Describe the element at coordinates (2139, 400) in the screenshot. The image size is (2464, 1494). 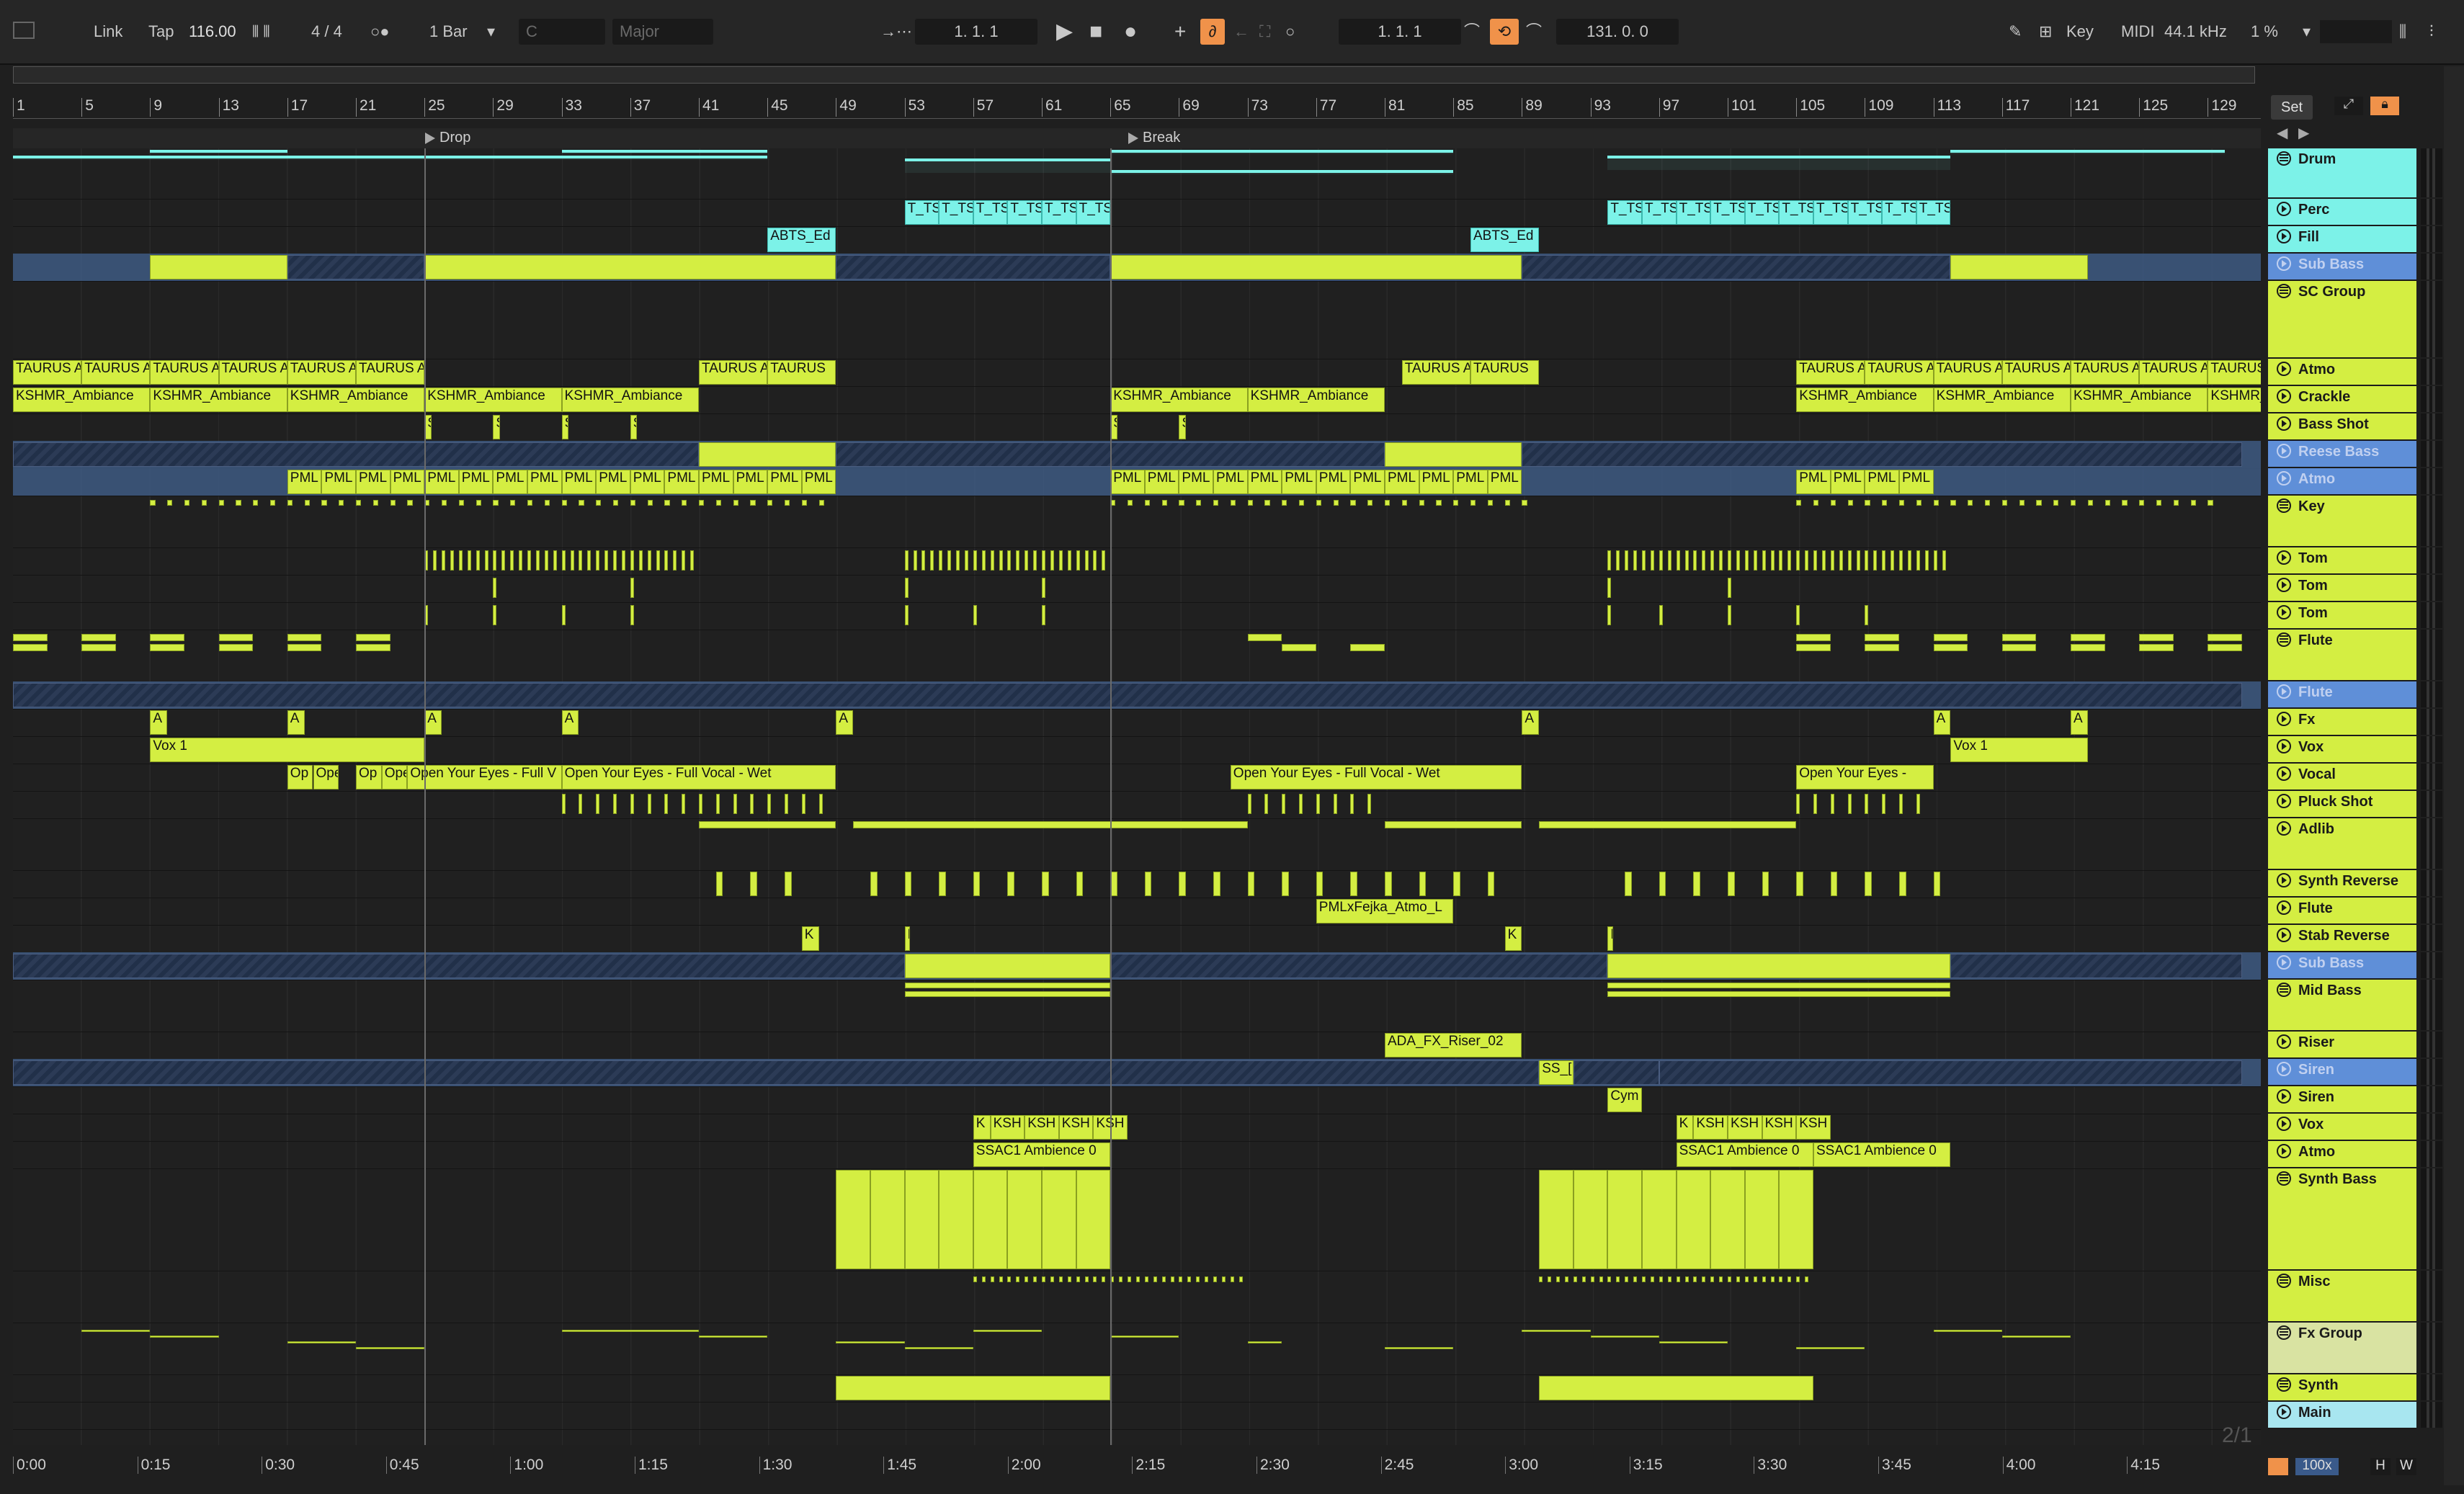
I see `clip: KSHMR_Ambiance` at that location.